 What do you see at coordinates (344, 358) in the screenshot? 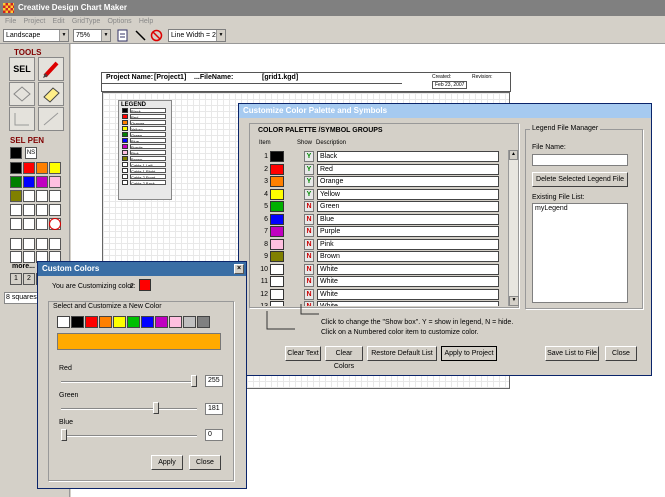
I see `clear-colors-button: Clear Colors` at bounding box center [344, 358].